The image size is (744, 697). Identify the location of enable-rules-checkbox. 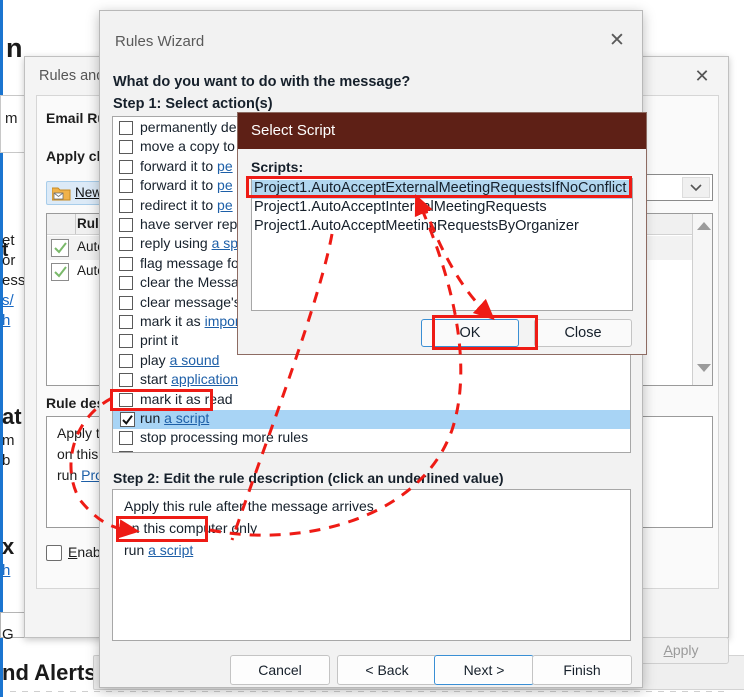
(54, 553).